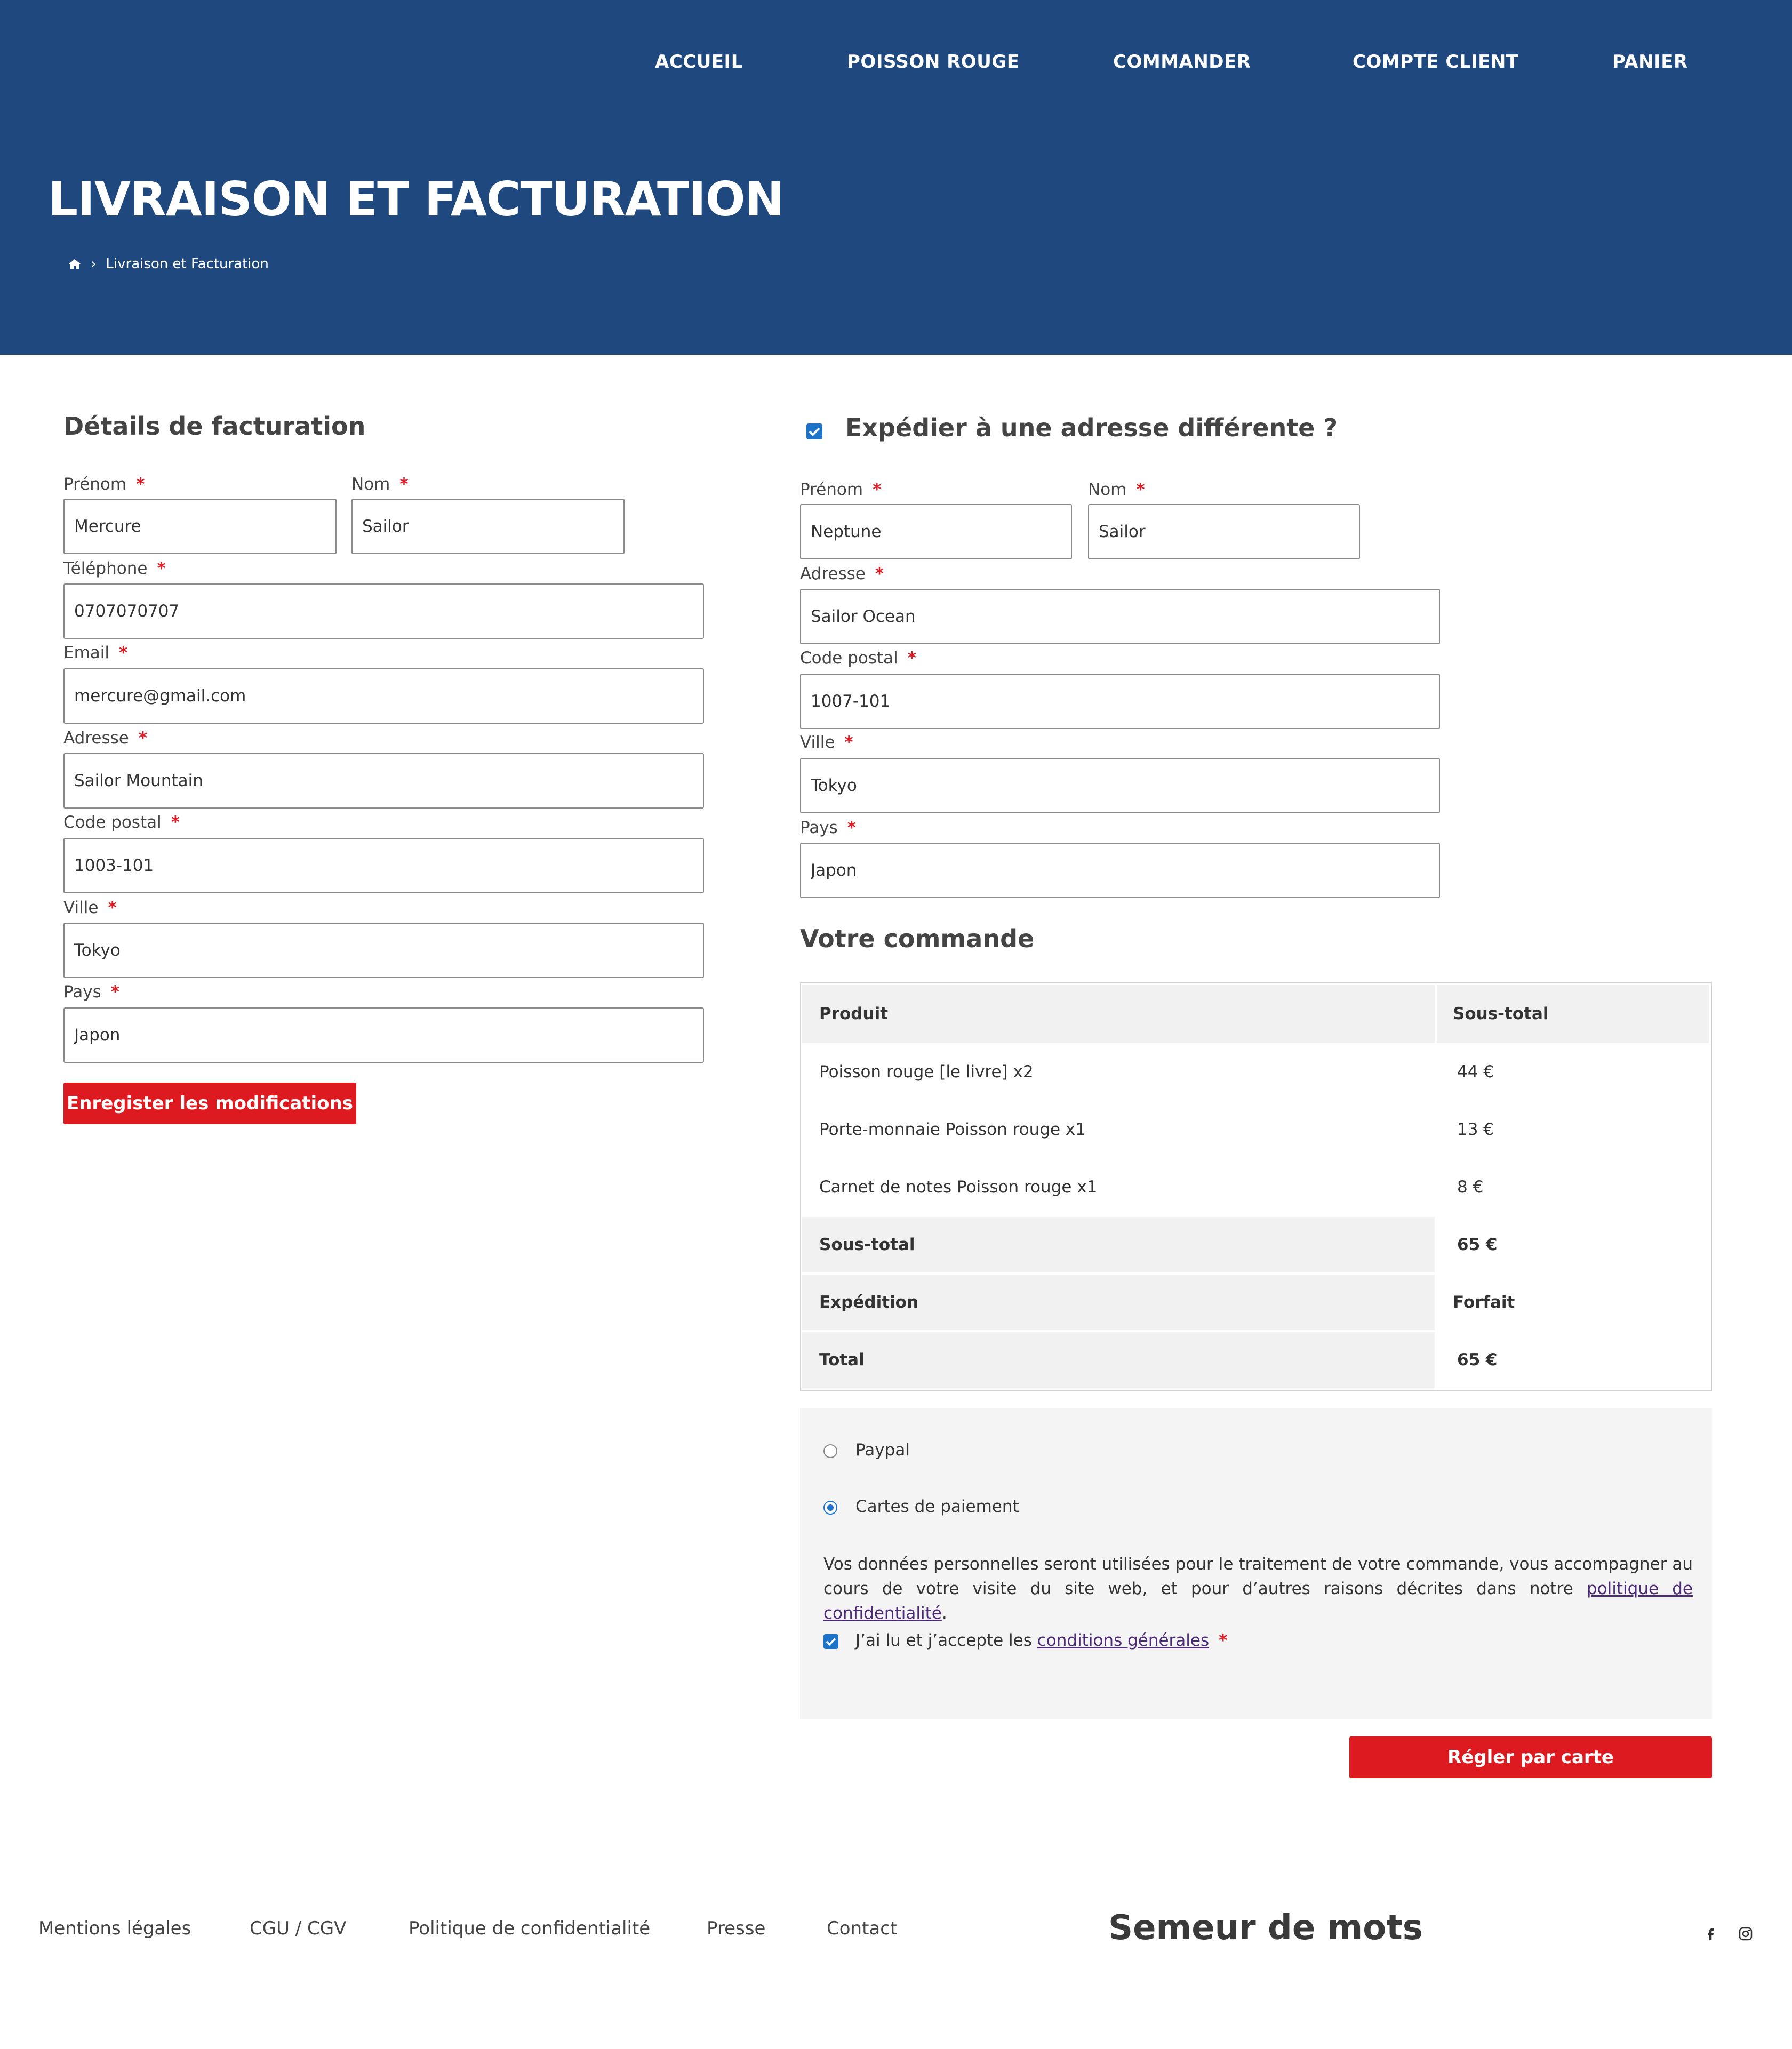 The width and height of the screenshot is (1792, 2049). I want to click on billing-prenom-label: Prénom *, so click(104, 484).